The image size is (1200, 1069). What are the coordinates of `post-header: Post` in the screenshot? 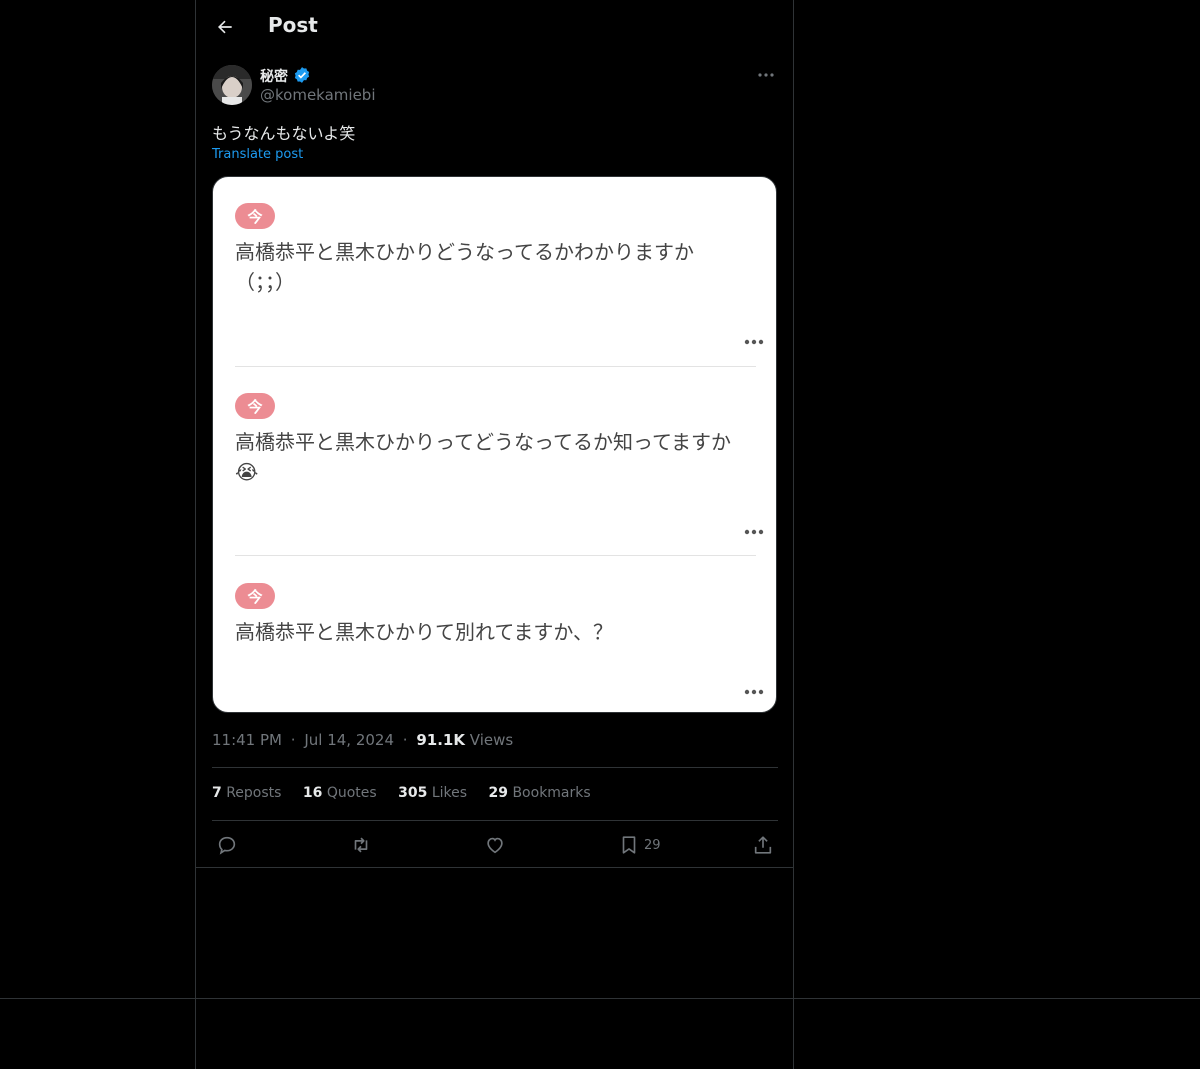 It's located at (494, 28).